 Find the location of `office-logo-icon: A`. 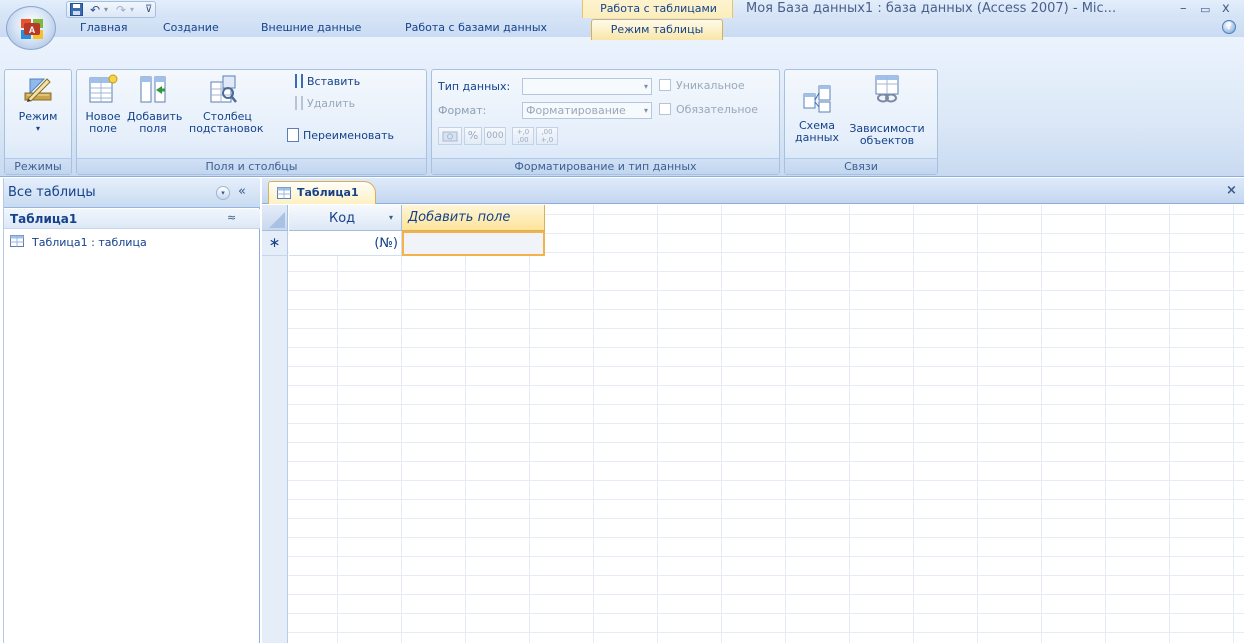

office-logo-icon: A is located at coordinates (32, 29).